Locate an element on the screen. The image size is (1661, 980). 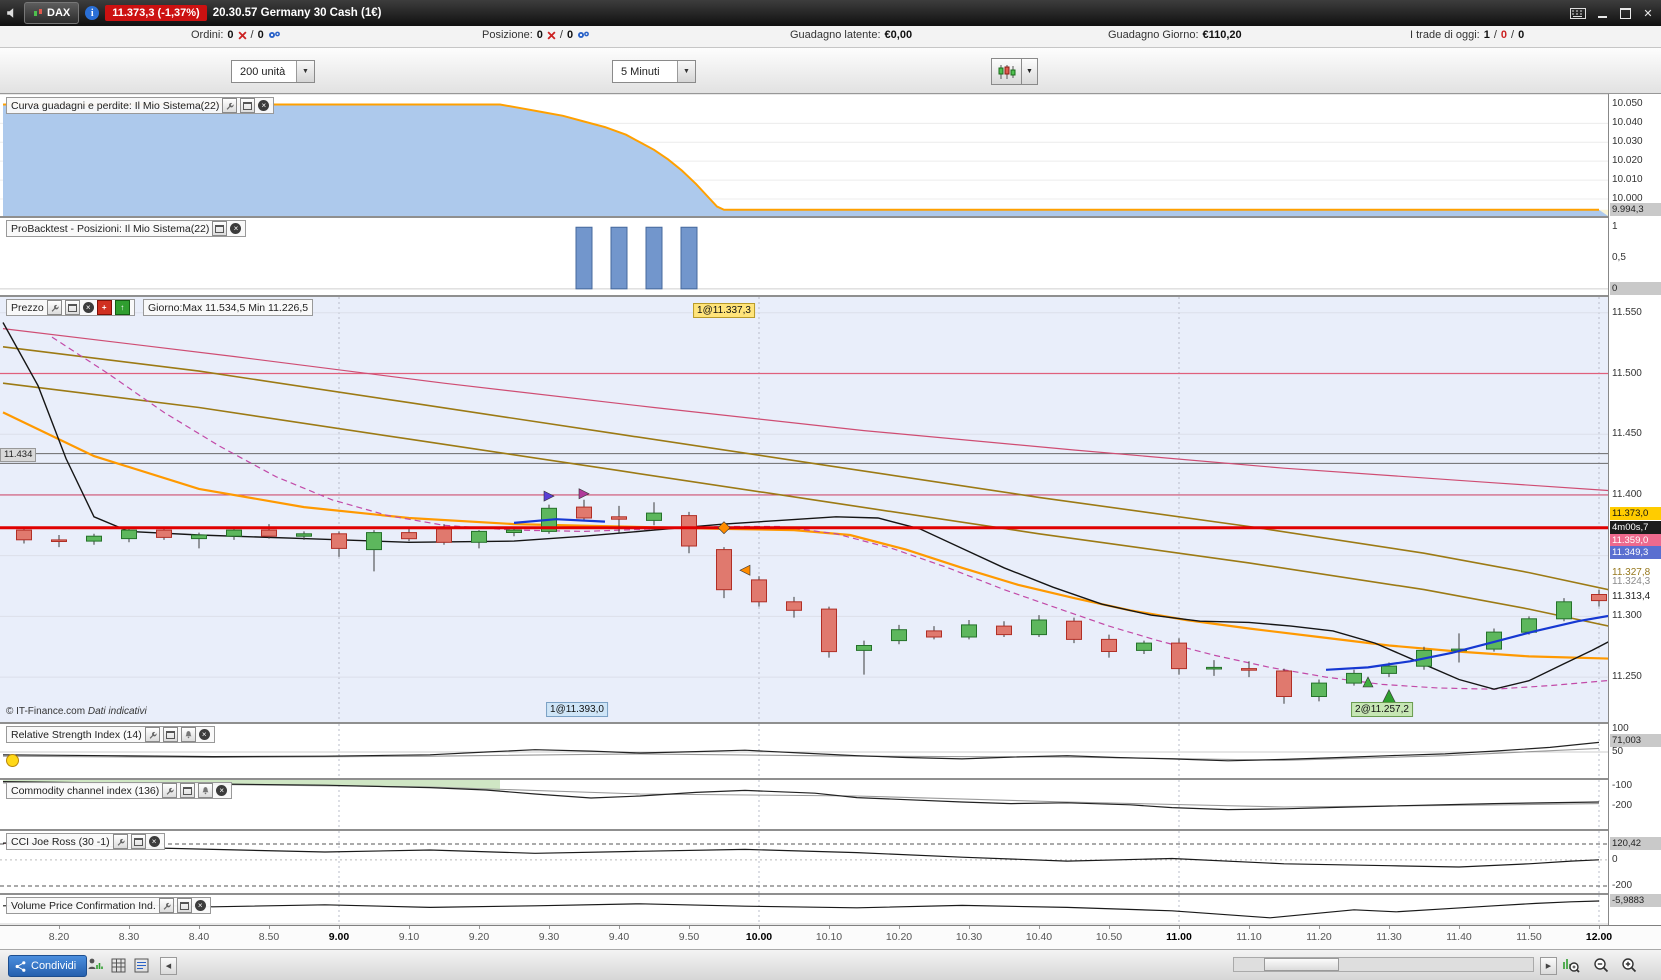
scale-label: 11.250 is located at coordinates (1627, 677).